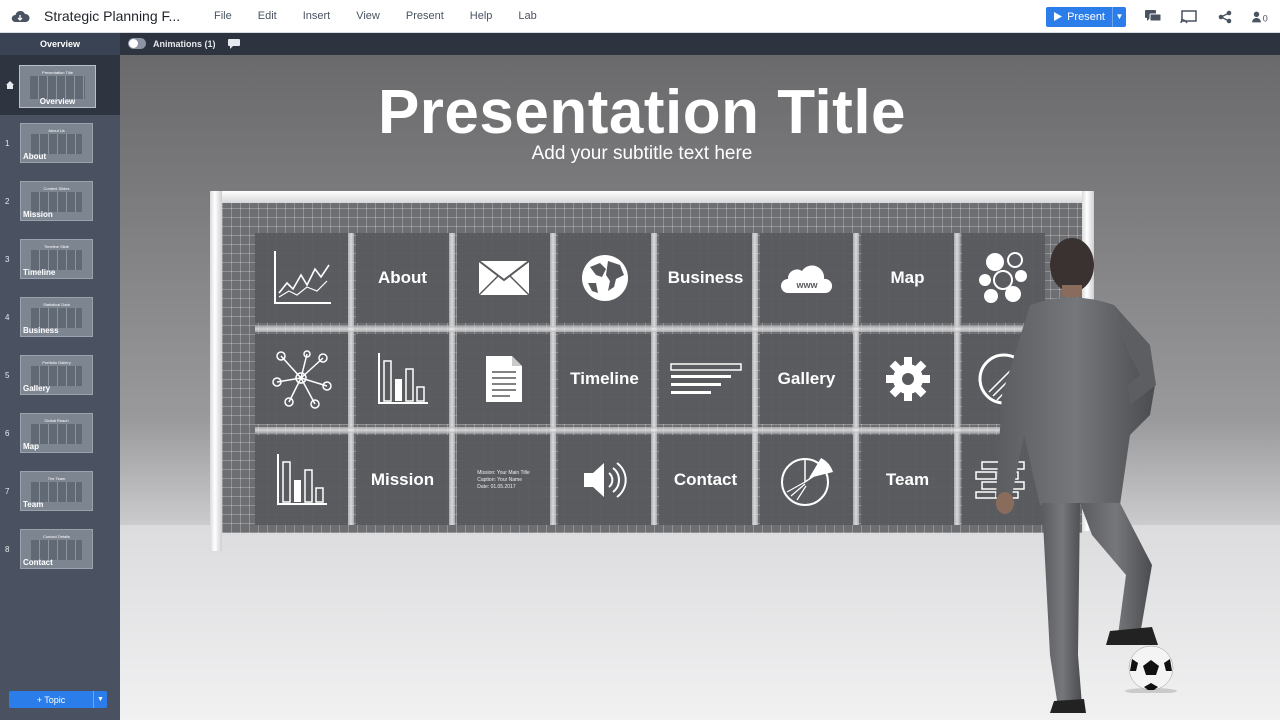  What do you see at coordinates (481, 16) in the screenshot?
I see `menu-help: Help` at bounding box center [481, 16].